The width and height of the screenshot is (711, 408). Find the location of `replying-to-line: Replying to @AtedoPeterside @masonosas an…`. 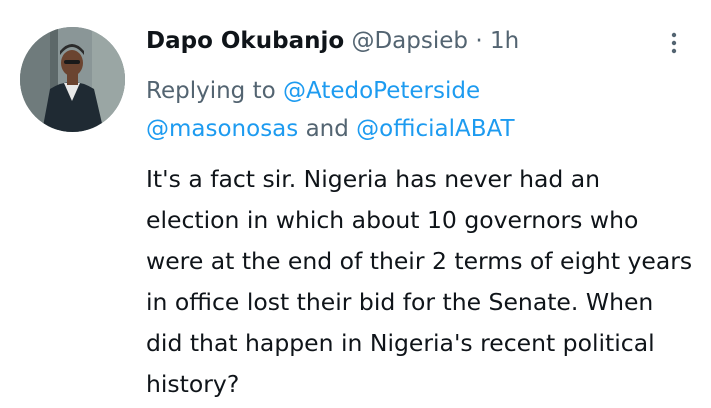

replying-to-line: Replying to @AtedoPeterside @masonosas an… is located at coordinates (421, 110).